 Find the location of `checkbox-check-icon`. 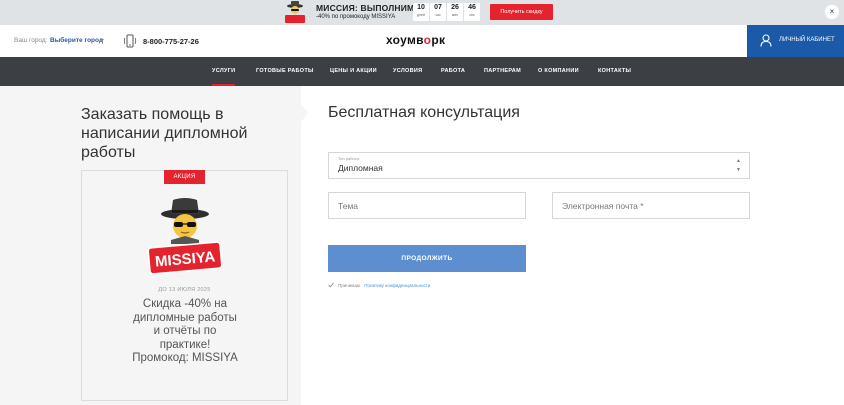

checkbox-check-icon is located at coordinates (331, 285).